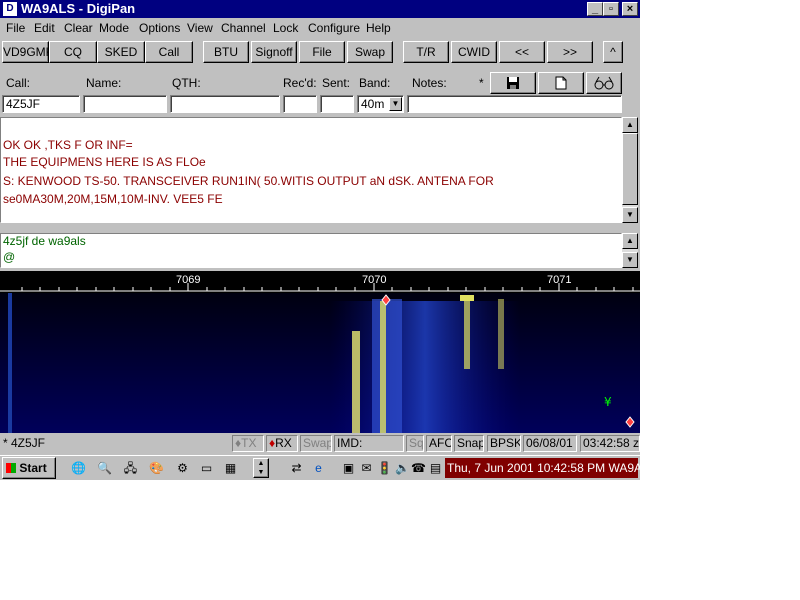  I want to click on qth-label: QTH:, so click(186, 83).